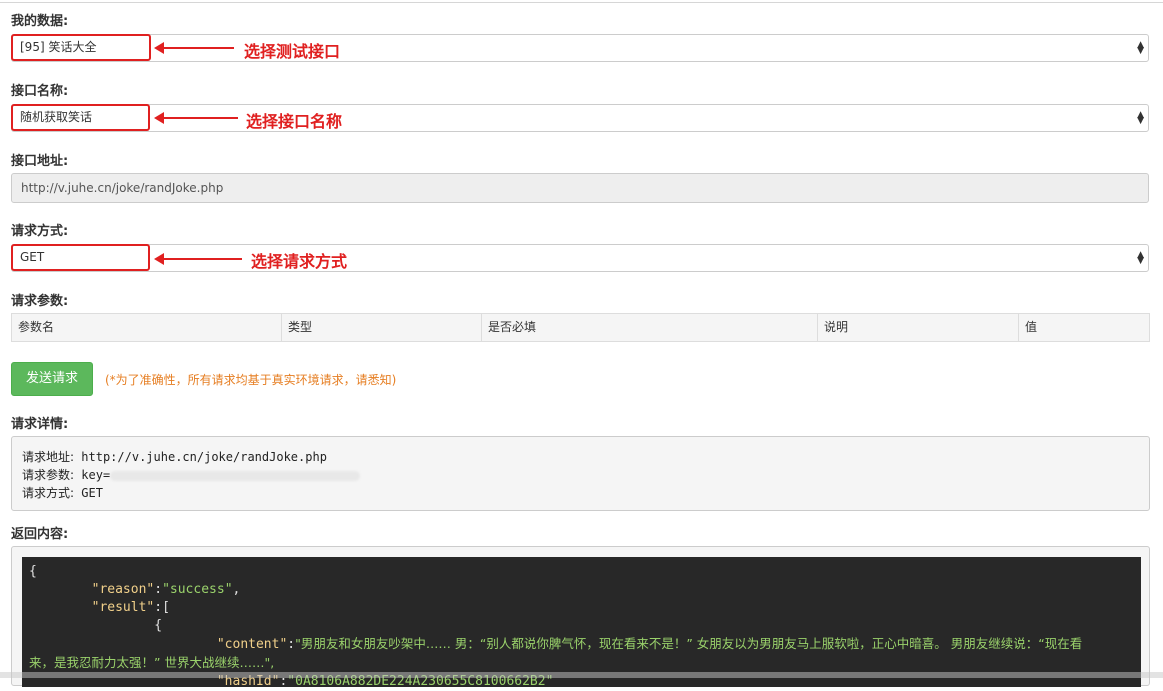 The width and height of the screenshot is (1163, 691). What do you see at coordinates (580, 457) in the screenshot?
I see `detail-url-row: 请求地址: http://v.juhe.cn/joke/randJoke.php` at bounding box center [580, 457].